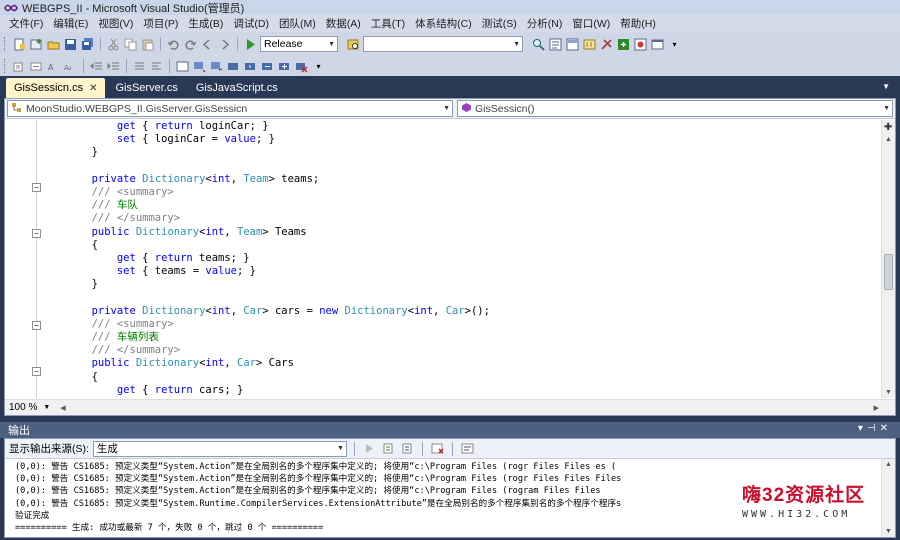  Describe the element at coordinates (876, 408) in the screenshot. I see `scroll-right-icon: ▶` at that location.